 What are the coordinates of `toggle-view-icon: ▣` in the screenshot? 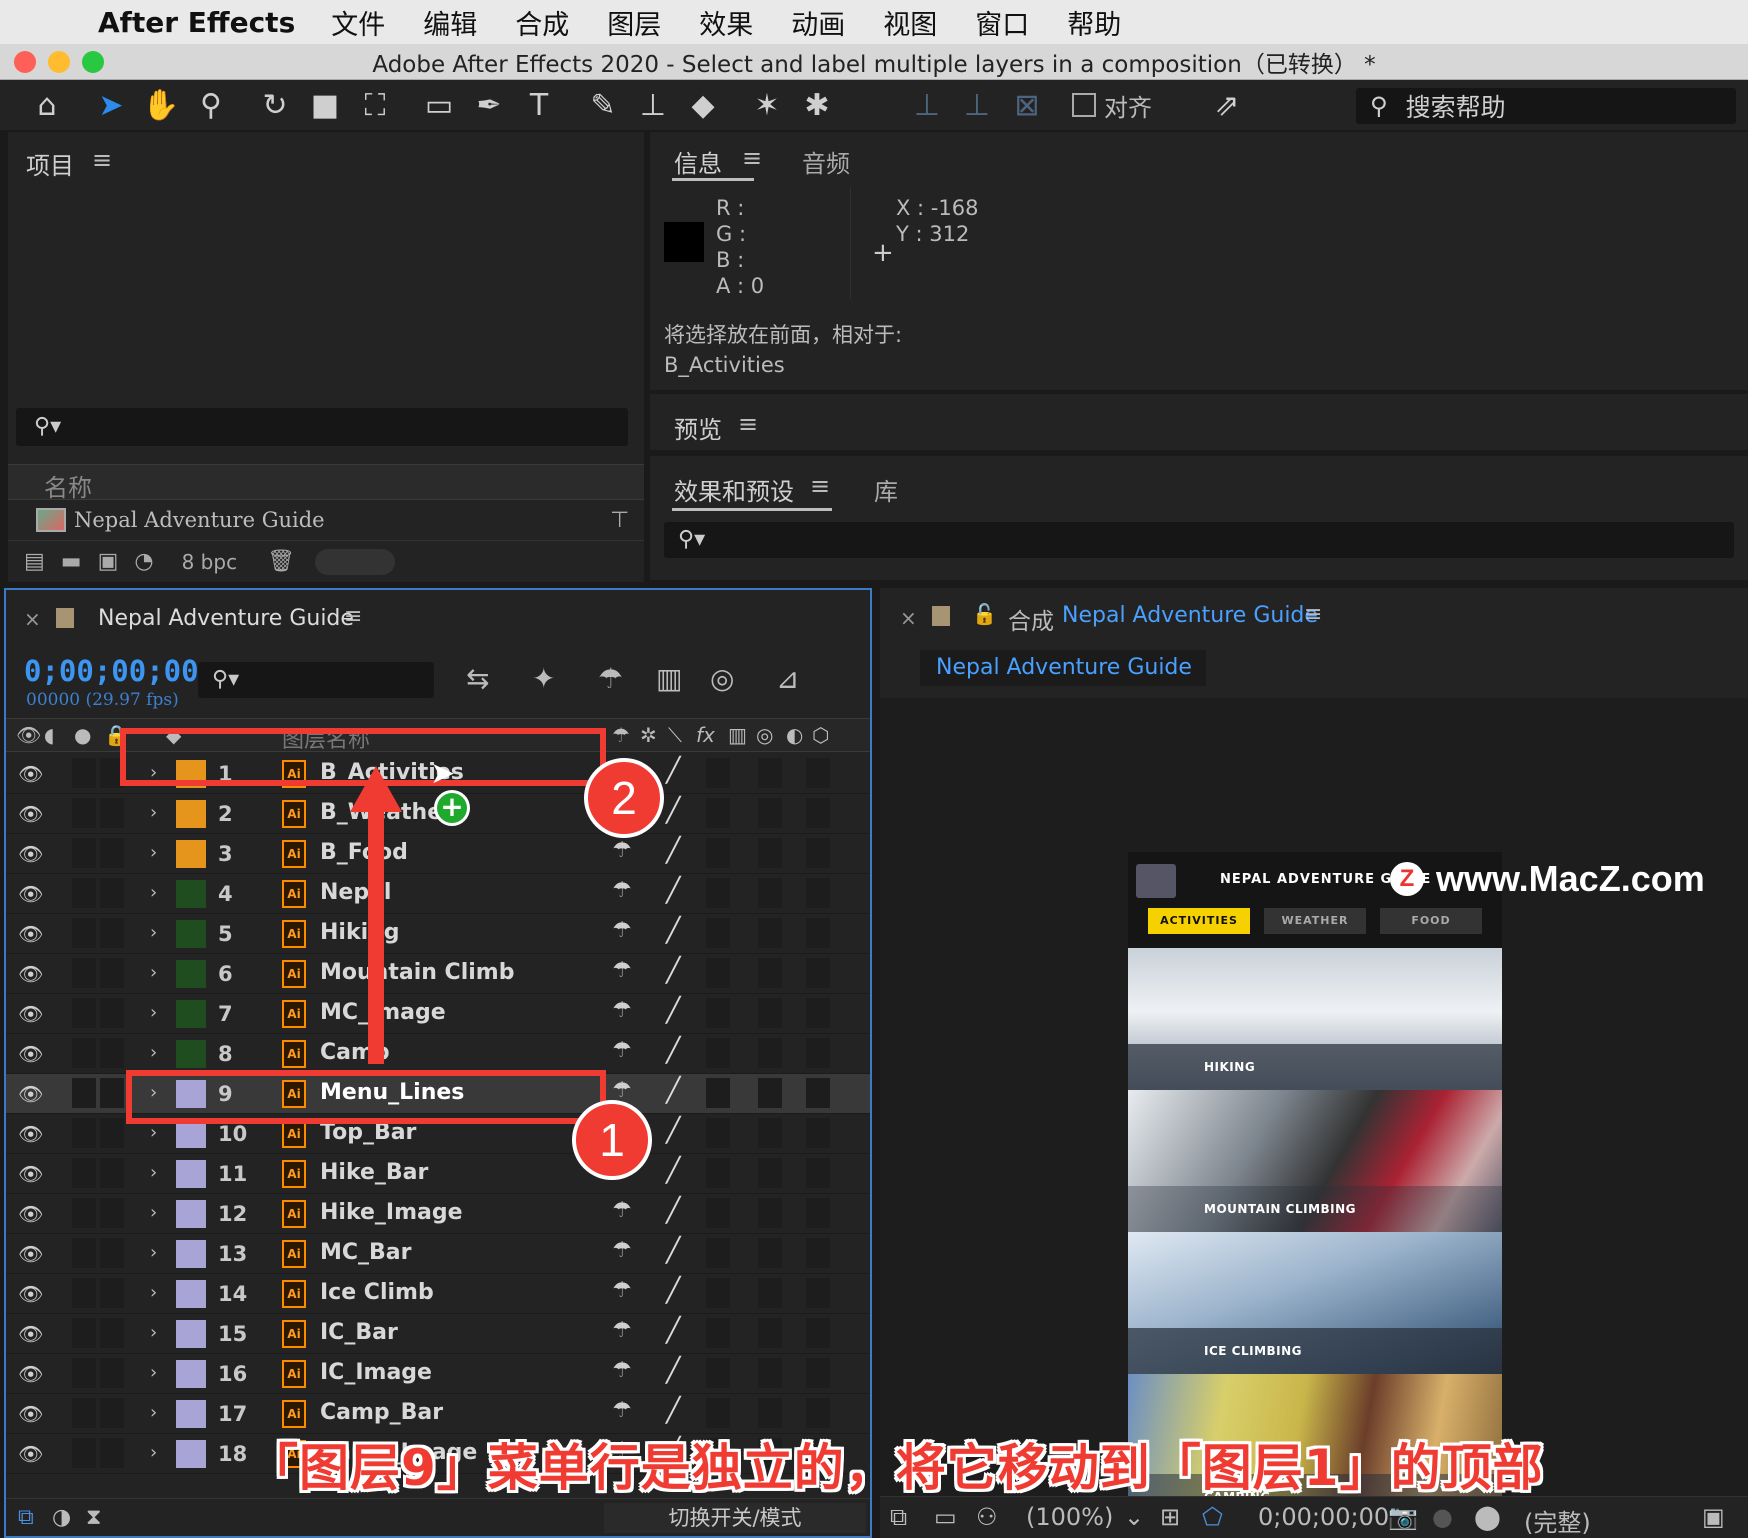 It's located at (1713, 1517).